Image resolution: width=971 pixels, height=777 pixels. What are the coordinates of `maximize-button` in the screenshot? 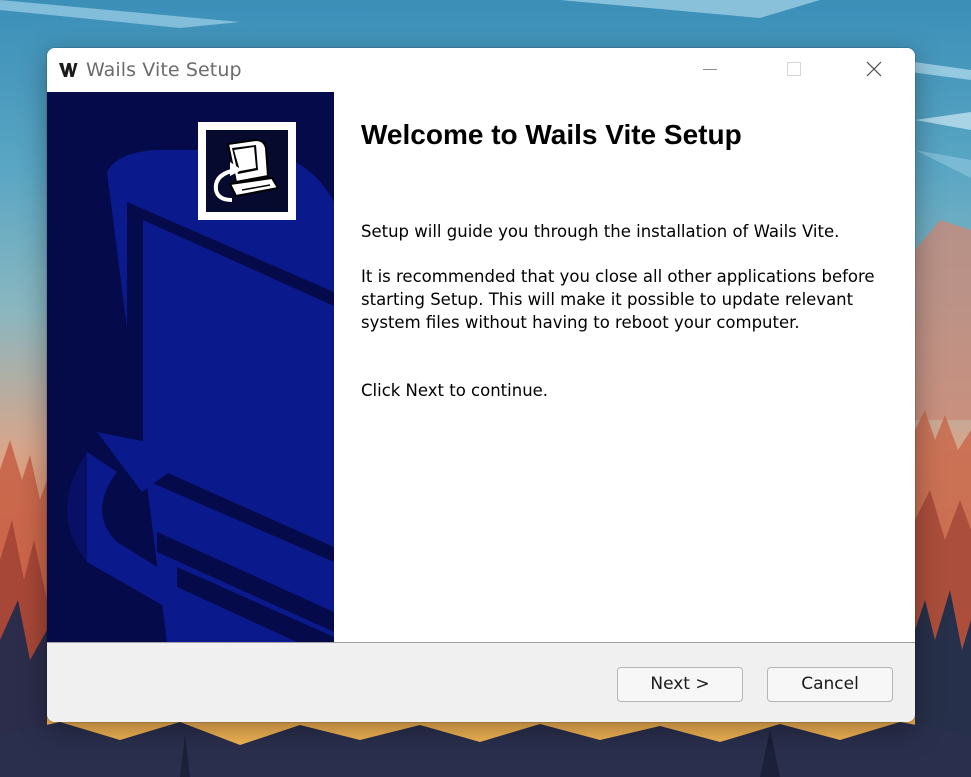 It's located at (793, 70).